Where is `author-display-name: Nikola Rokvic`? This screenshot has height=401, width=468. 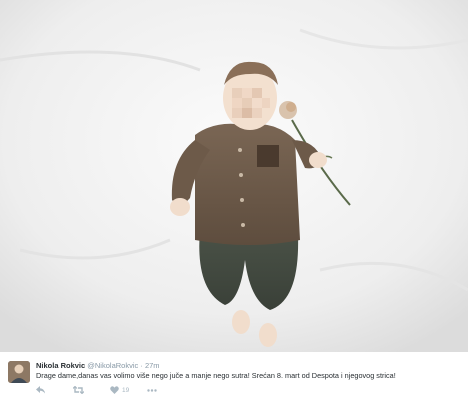
author-display-name: Nikola Rokvic is located at coordinates (60, 365).